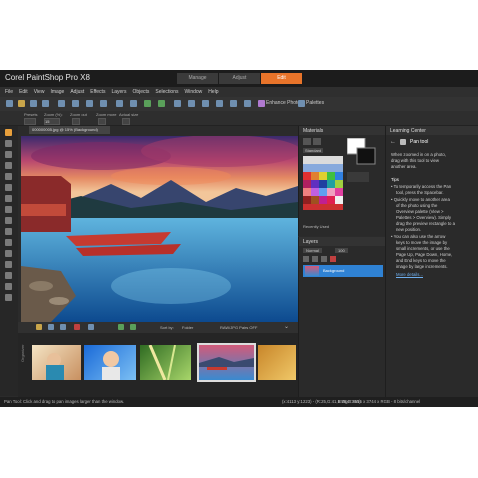 The width and height of the screenshot is (478, 478). Describe the element at coordinates (286, 326) in the screenshot. I see `collapse-chevron-icon: ⌄` at that location.